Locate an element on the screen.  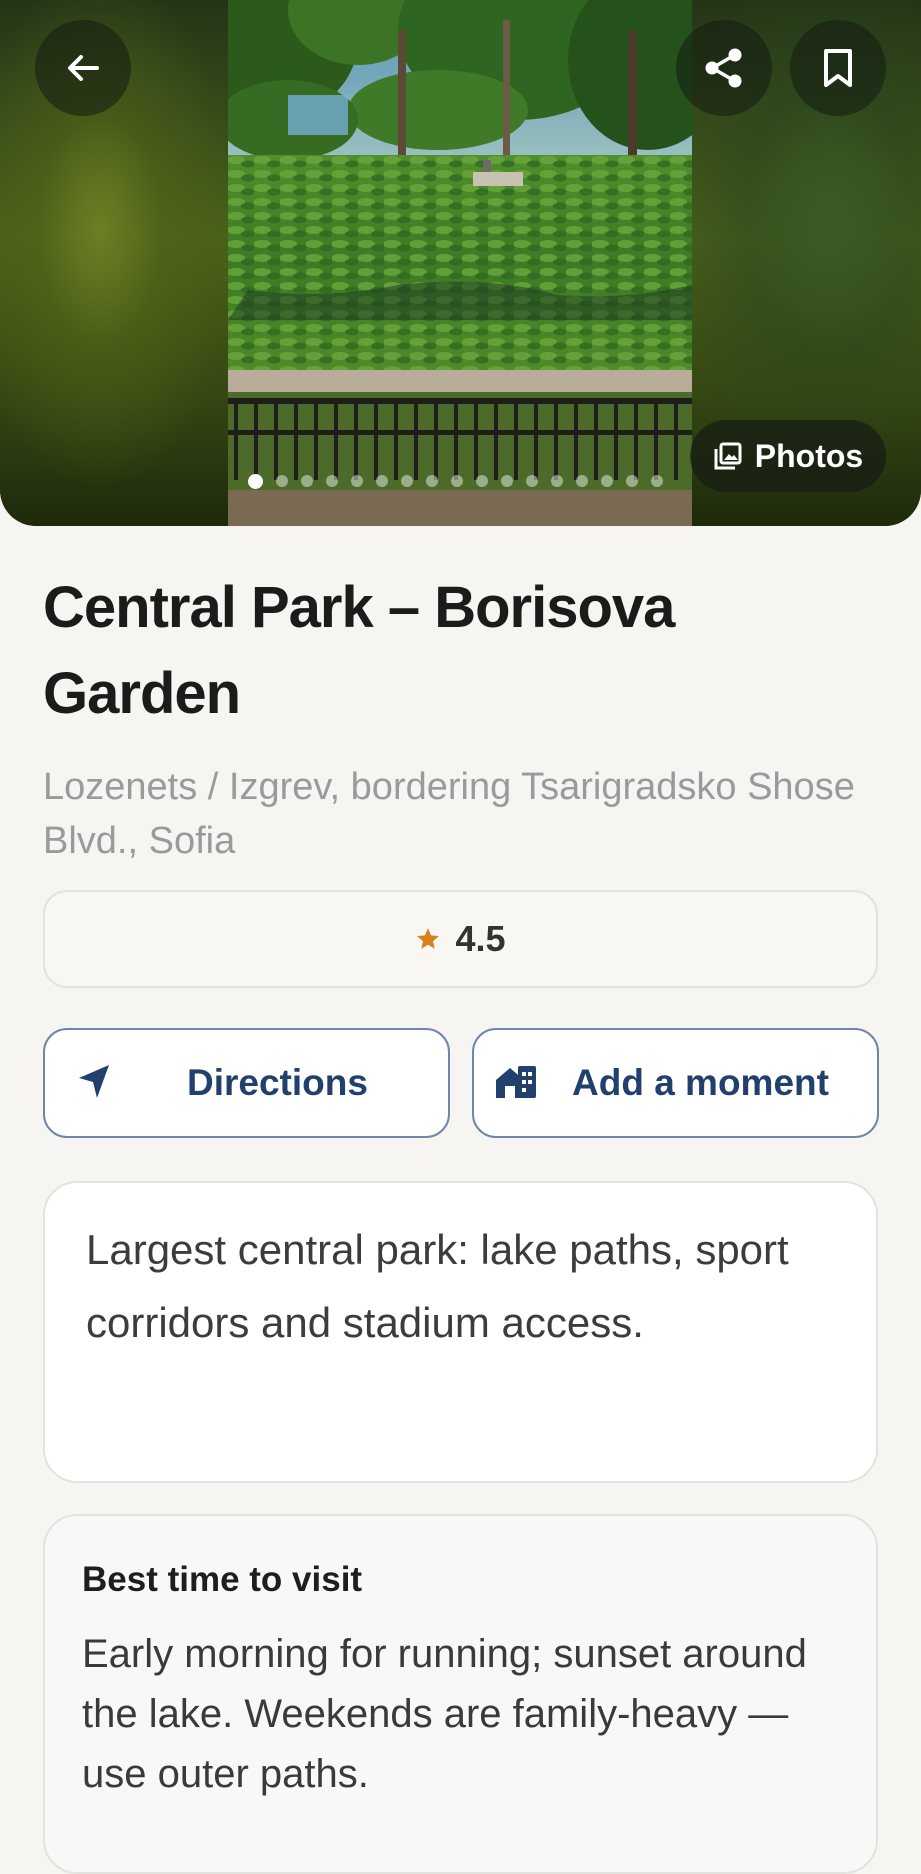
best-time-heading: Best time to visit is located at coordinates (222, 1579).